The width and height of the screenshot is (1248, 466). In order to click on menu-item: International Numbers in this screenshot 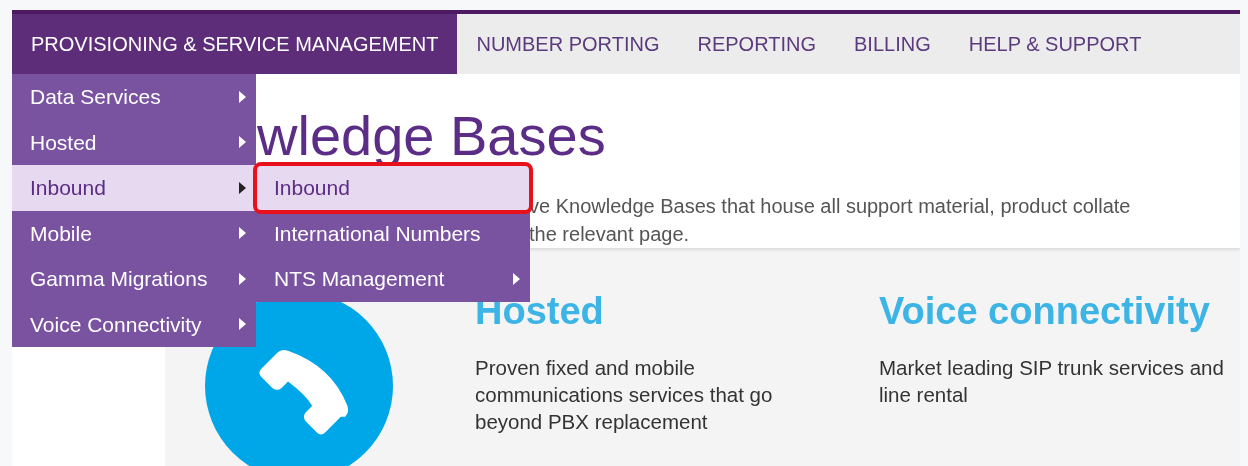, I will do `click(393, 233)`.